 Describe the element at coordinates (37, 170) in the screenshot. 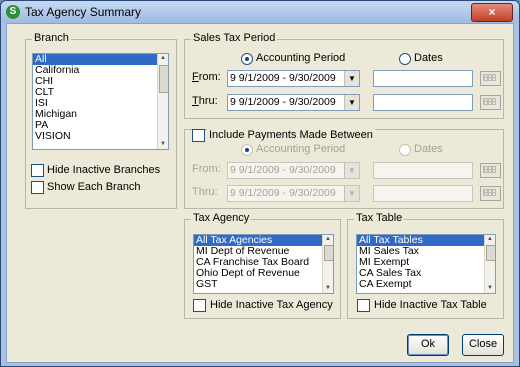

I see `hide-inactive-branches-checkbox` at that location.